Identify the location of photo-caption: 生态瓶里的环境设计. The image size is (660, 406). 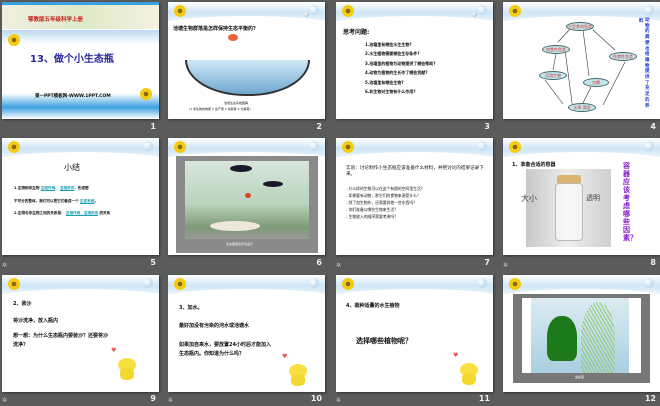
(240, 244).